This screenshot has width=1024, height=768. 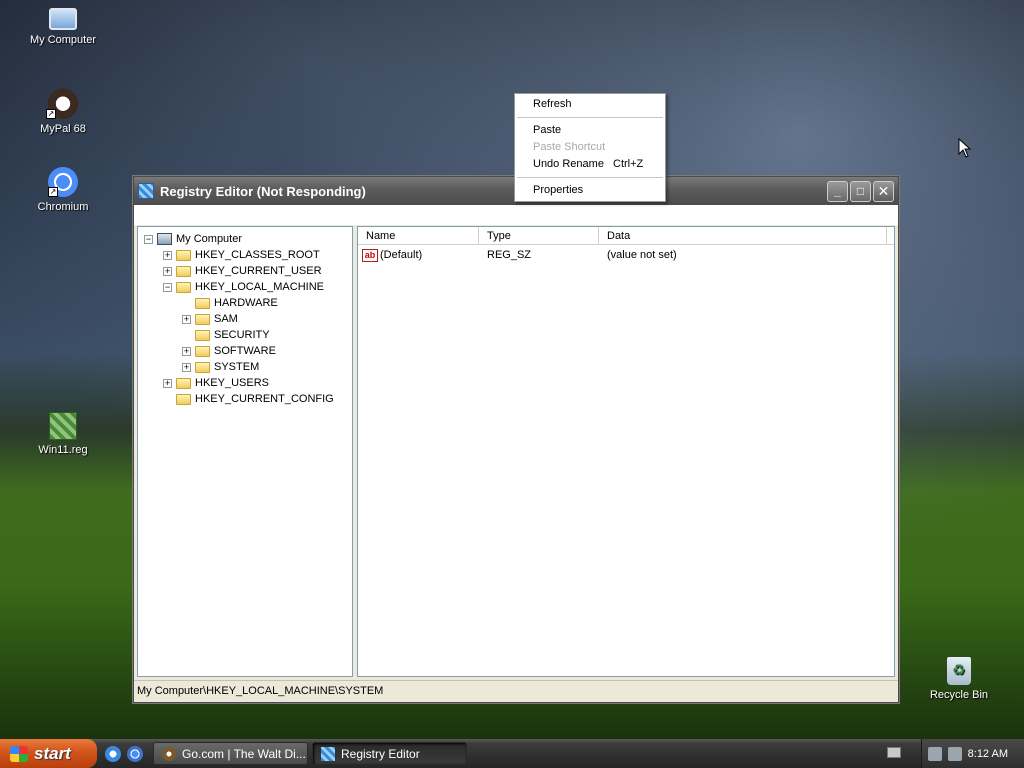 What do you see at coordinates (959, 695) in the screenshot?
I see `desktop-icon-label: Recycle Bin` at bounding box center [959, 695].